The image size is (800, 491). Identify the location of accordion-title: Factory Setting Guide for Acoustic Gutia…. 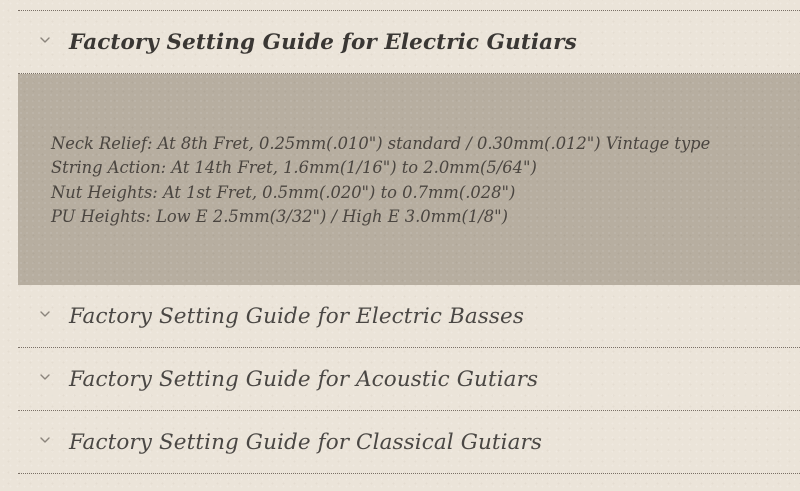
(304, 379).